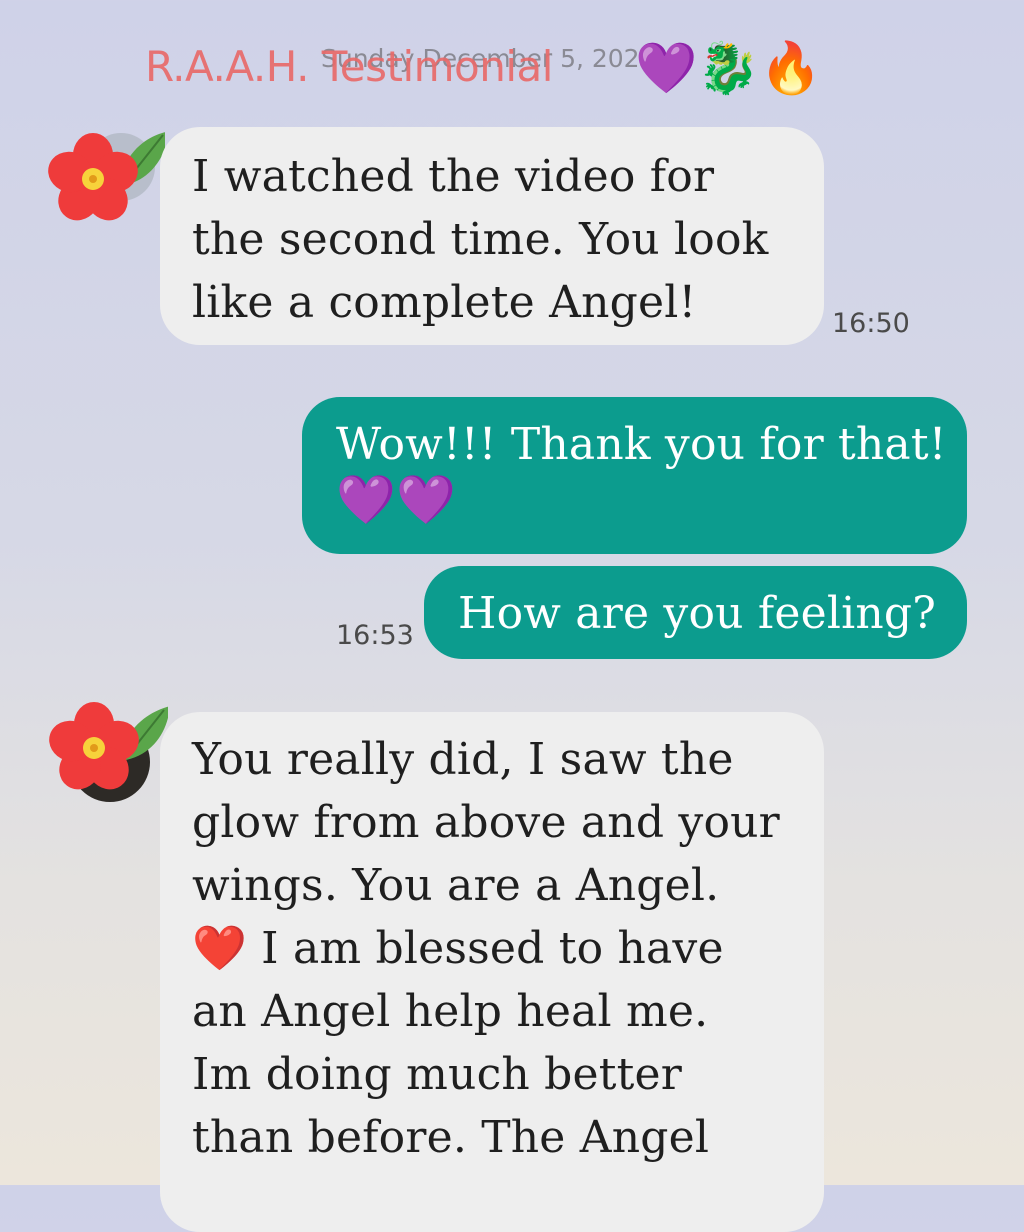  I want to click on testimonial-title: R.A.A.H. Testimonial, so click(349, 66).